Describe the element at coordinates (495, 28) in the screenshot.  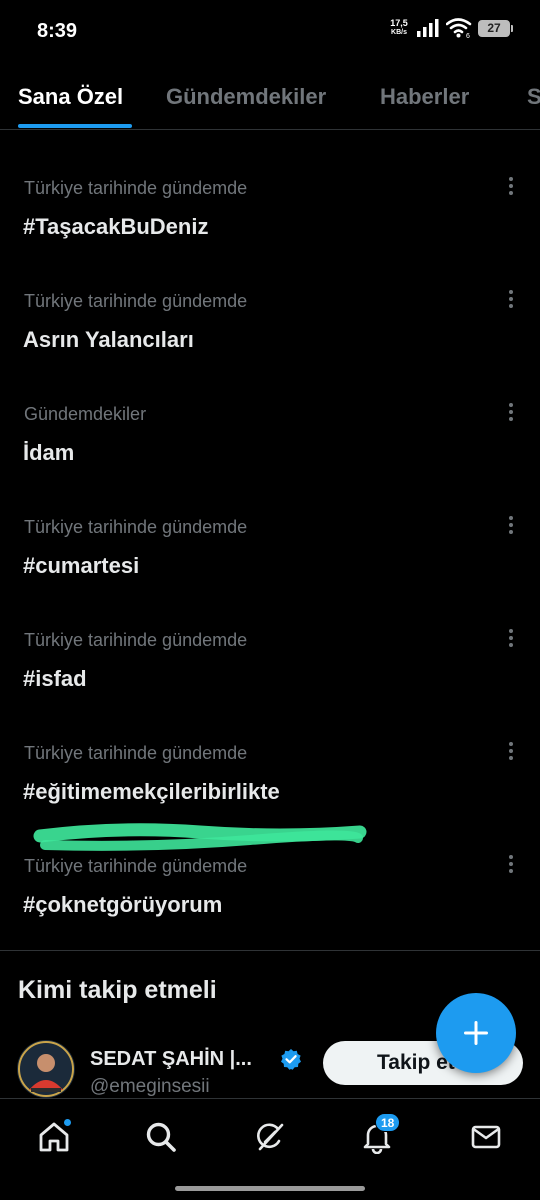
I see `battery-icon: 27` at that location.